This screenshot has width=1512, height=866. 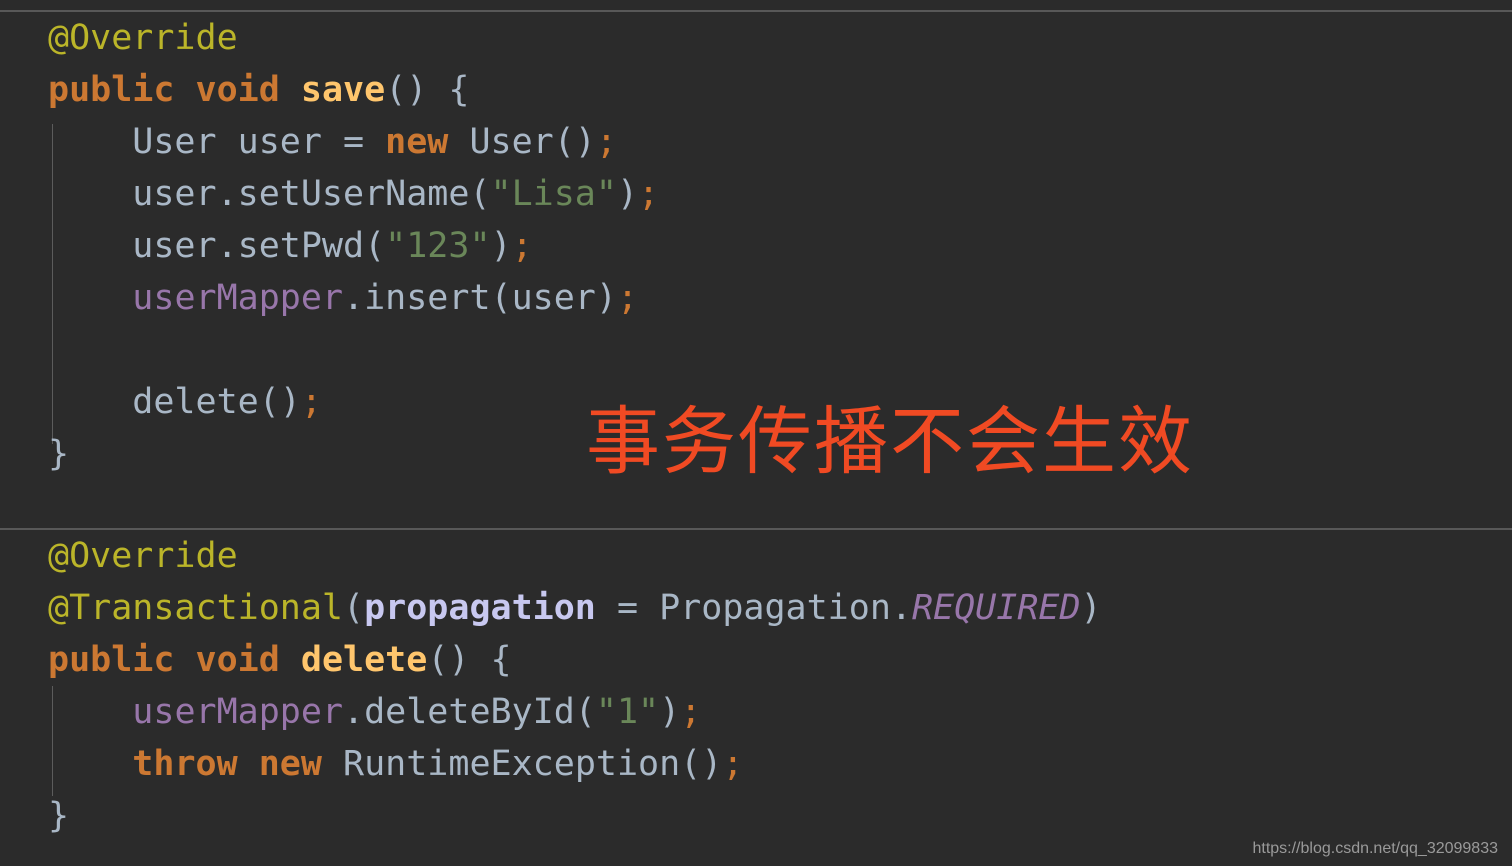 What do you see at coordinates (364, 660) in the screenshot?
I see `code-token-method: delete` at bounding box center [364, 660].